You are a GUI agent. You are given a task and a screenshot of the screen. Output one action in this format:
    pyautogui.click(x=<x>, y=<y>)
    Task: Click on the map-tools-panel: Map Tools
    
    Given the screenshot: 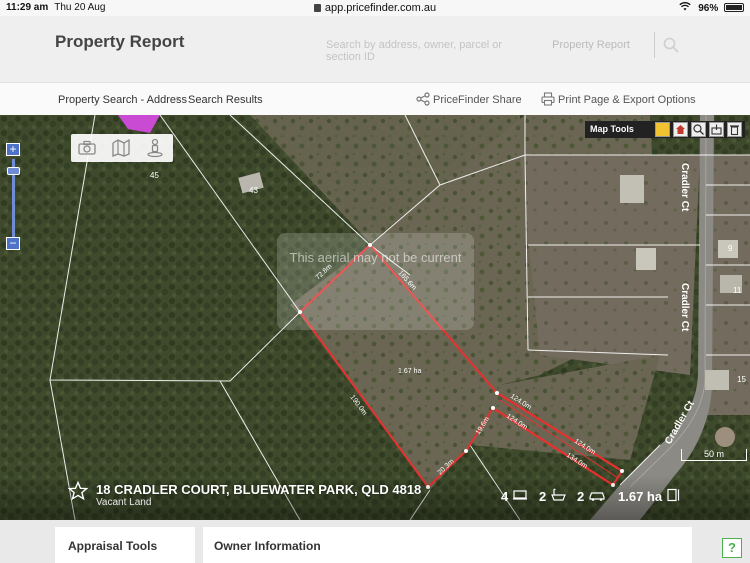 What is the action you would take?
    pyautogui.click(x=665, y=129)
    